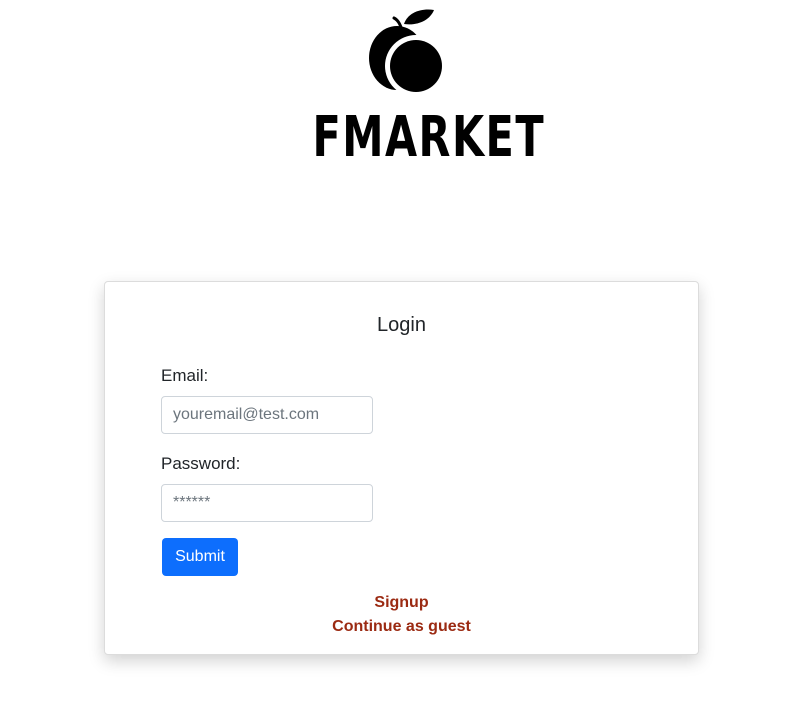 The image size is (810, 721). What do you see at coordinates (201, 463) in the screenshot?
I see `password-label: Password:` at bounding box center [201, 463].